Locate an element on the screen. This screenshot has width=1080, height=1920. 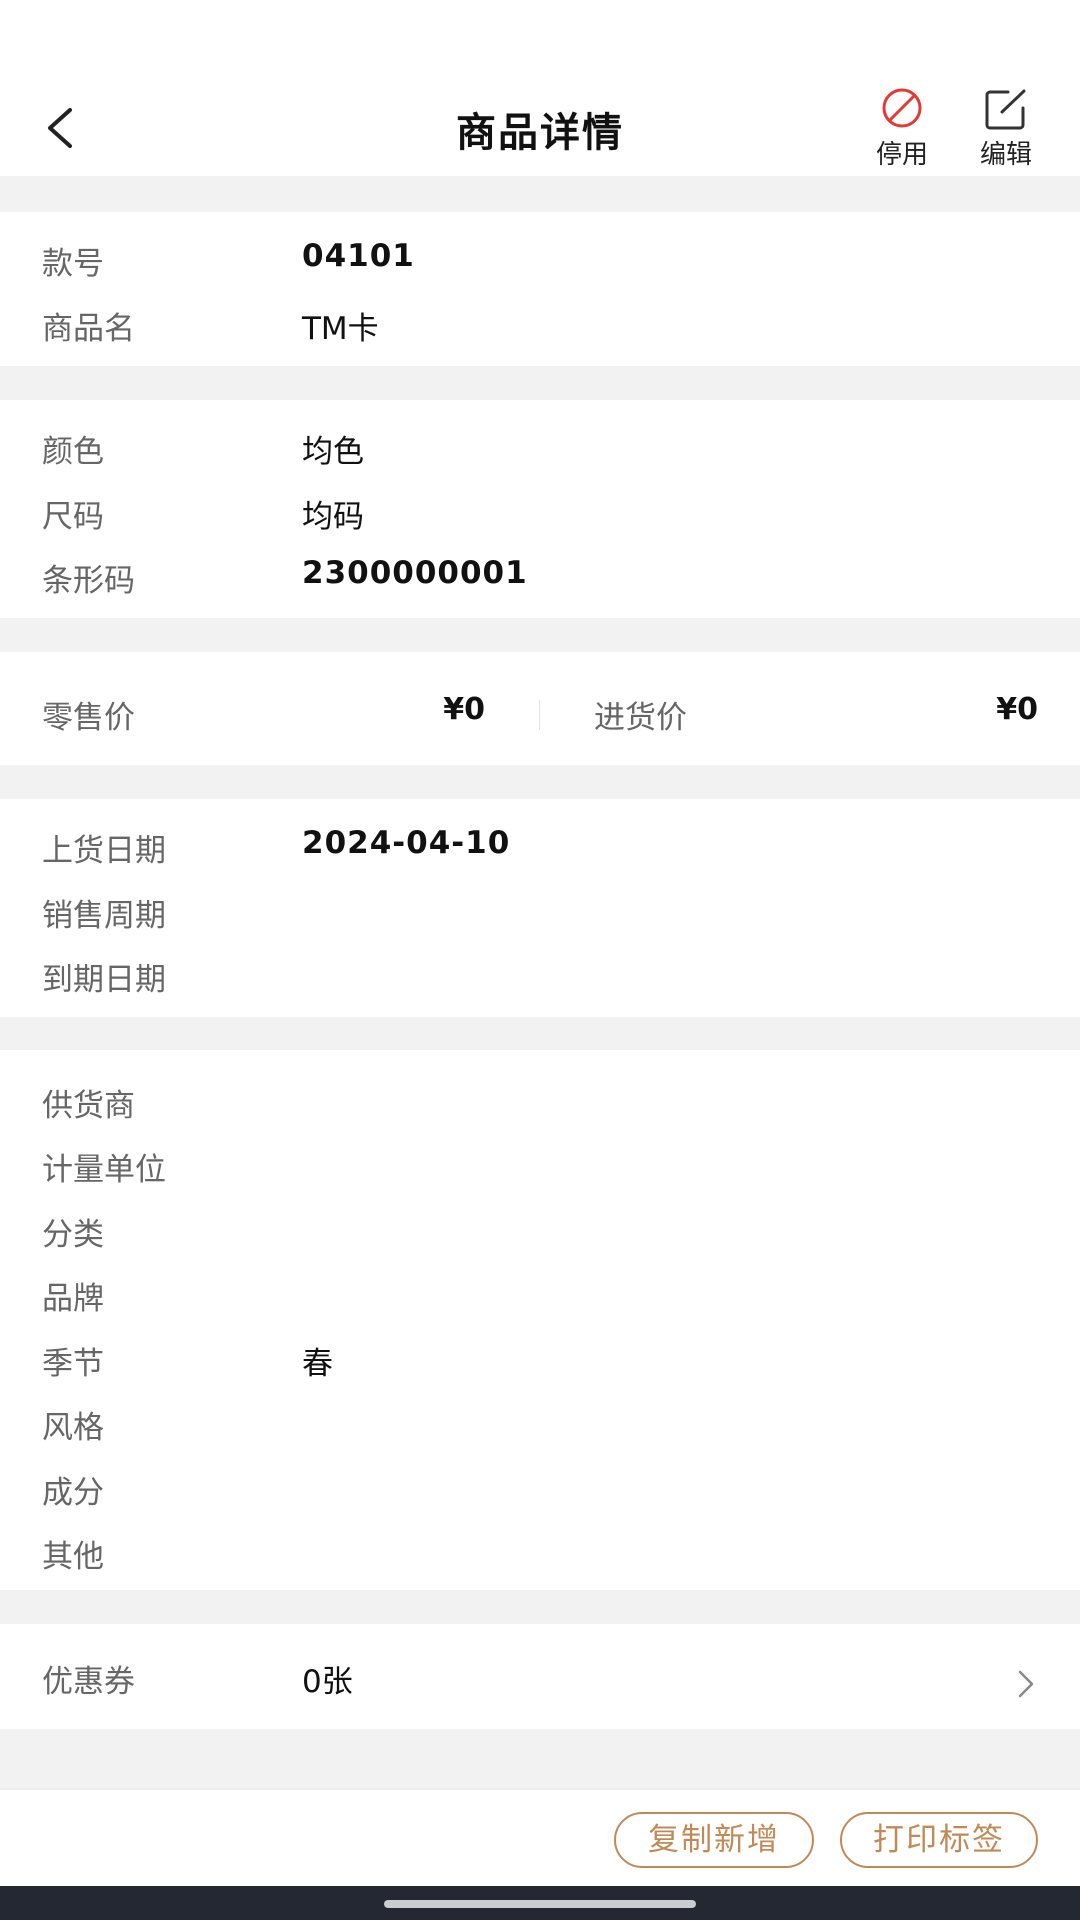
basic-info-section: 款号 04101 商品名 TM卡 is located at coordinates (540, 289).